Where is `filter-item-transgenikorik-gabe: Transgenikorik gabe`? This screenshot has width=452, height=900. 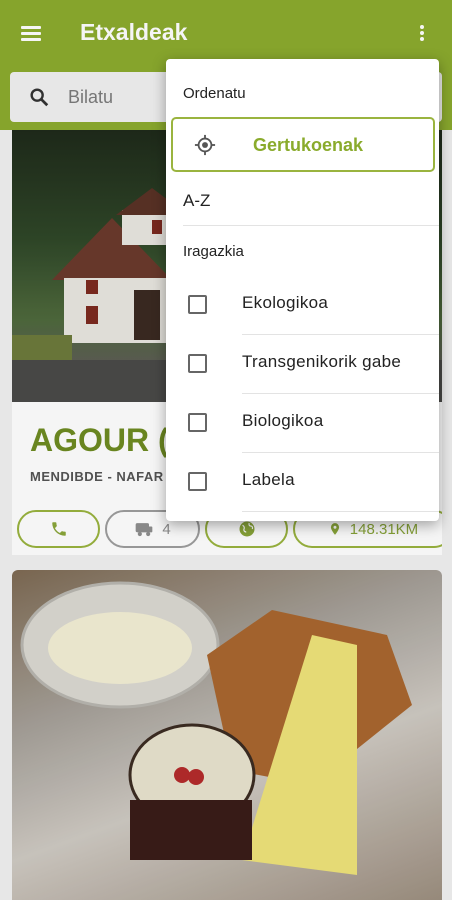
filter-item-transgenikorik-gabe: Transgenikorik gabe is located at coordinates (302, 363).